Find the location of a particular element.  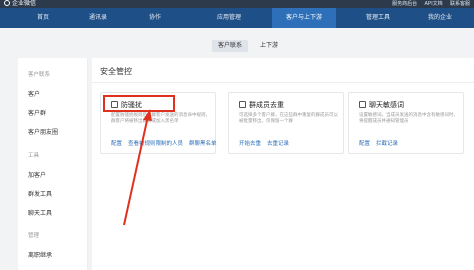

nav-contacts: 通讯录 is located at coordinates (98, 18).